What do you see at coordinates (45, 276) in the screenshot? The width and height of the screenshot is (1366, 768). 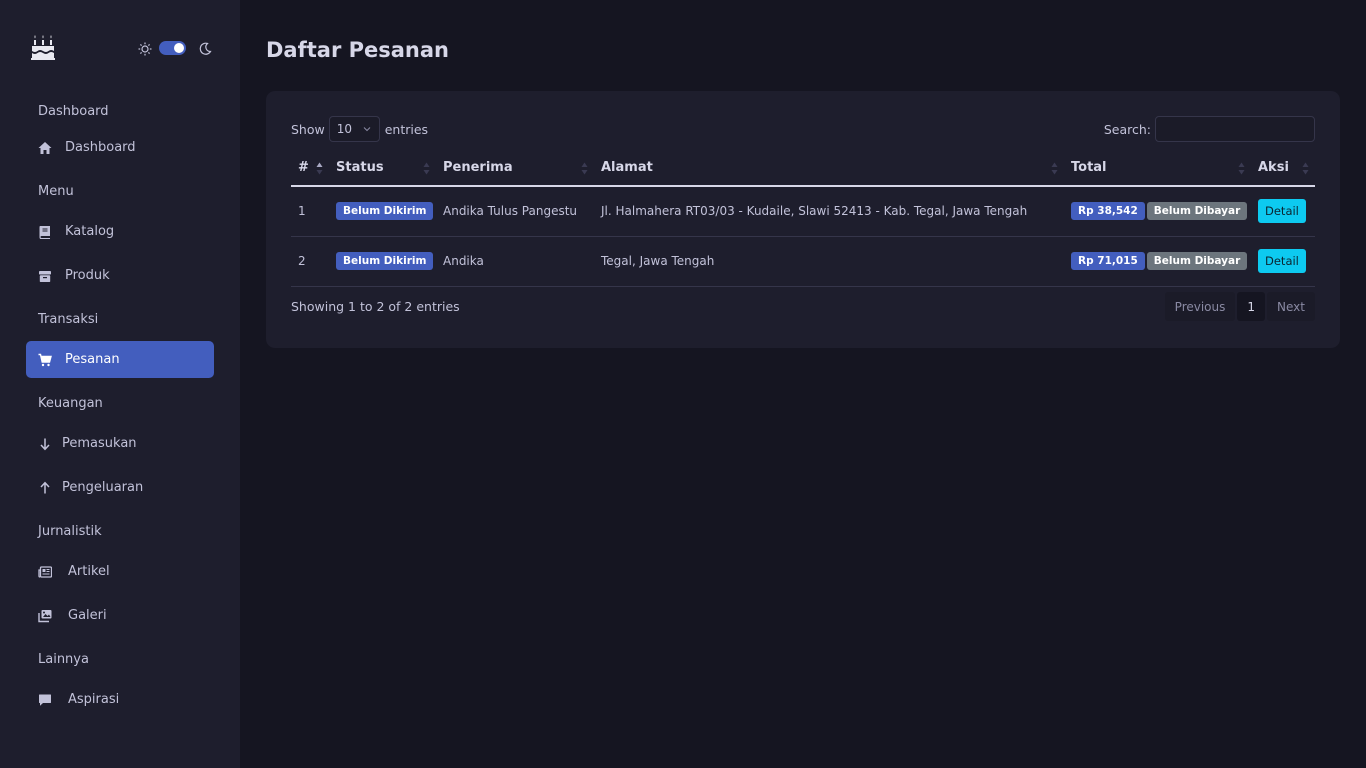 I see `box-icon` at bounding box center [45, 276].